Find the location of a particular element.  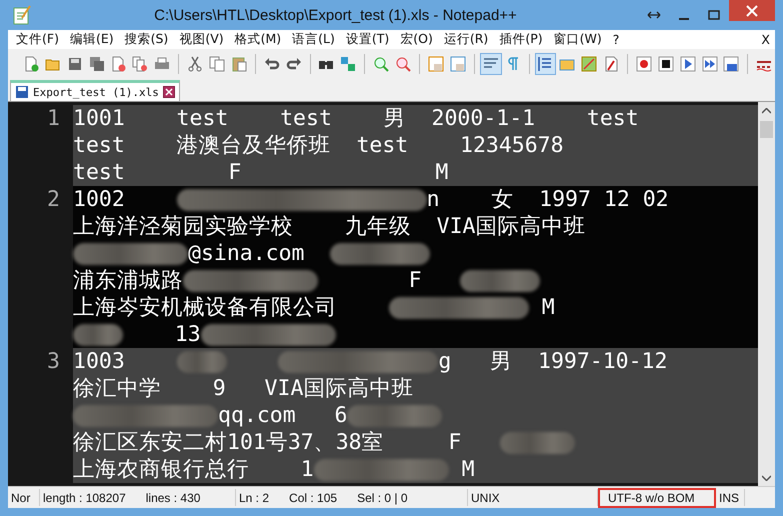

menu-item: 搜索(S) is located at coordinates (146, 39).